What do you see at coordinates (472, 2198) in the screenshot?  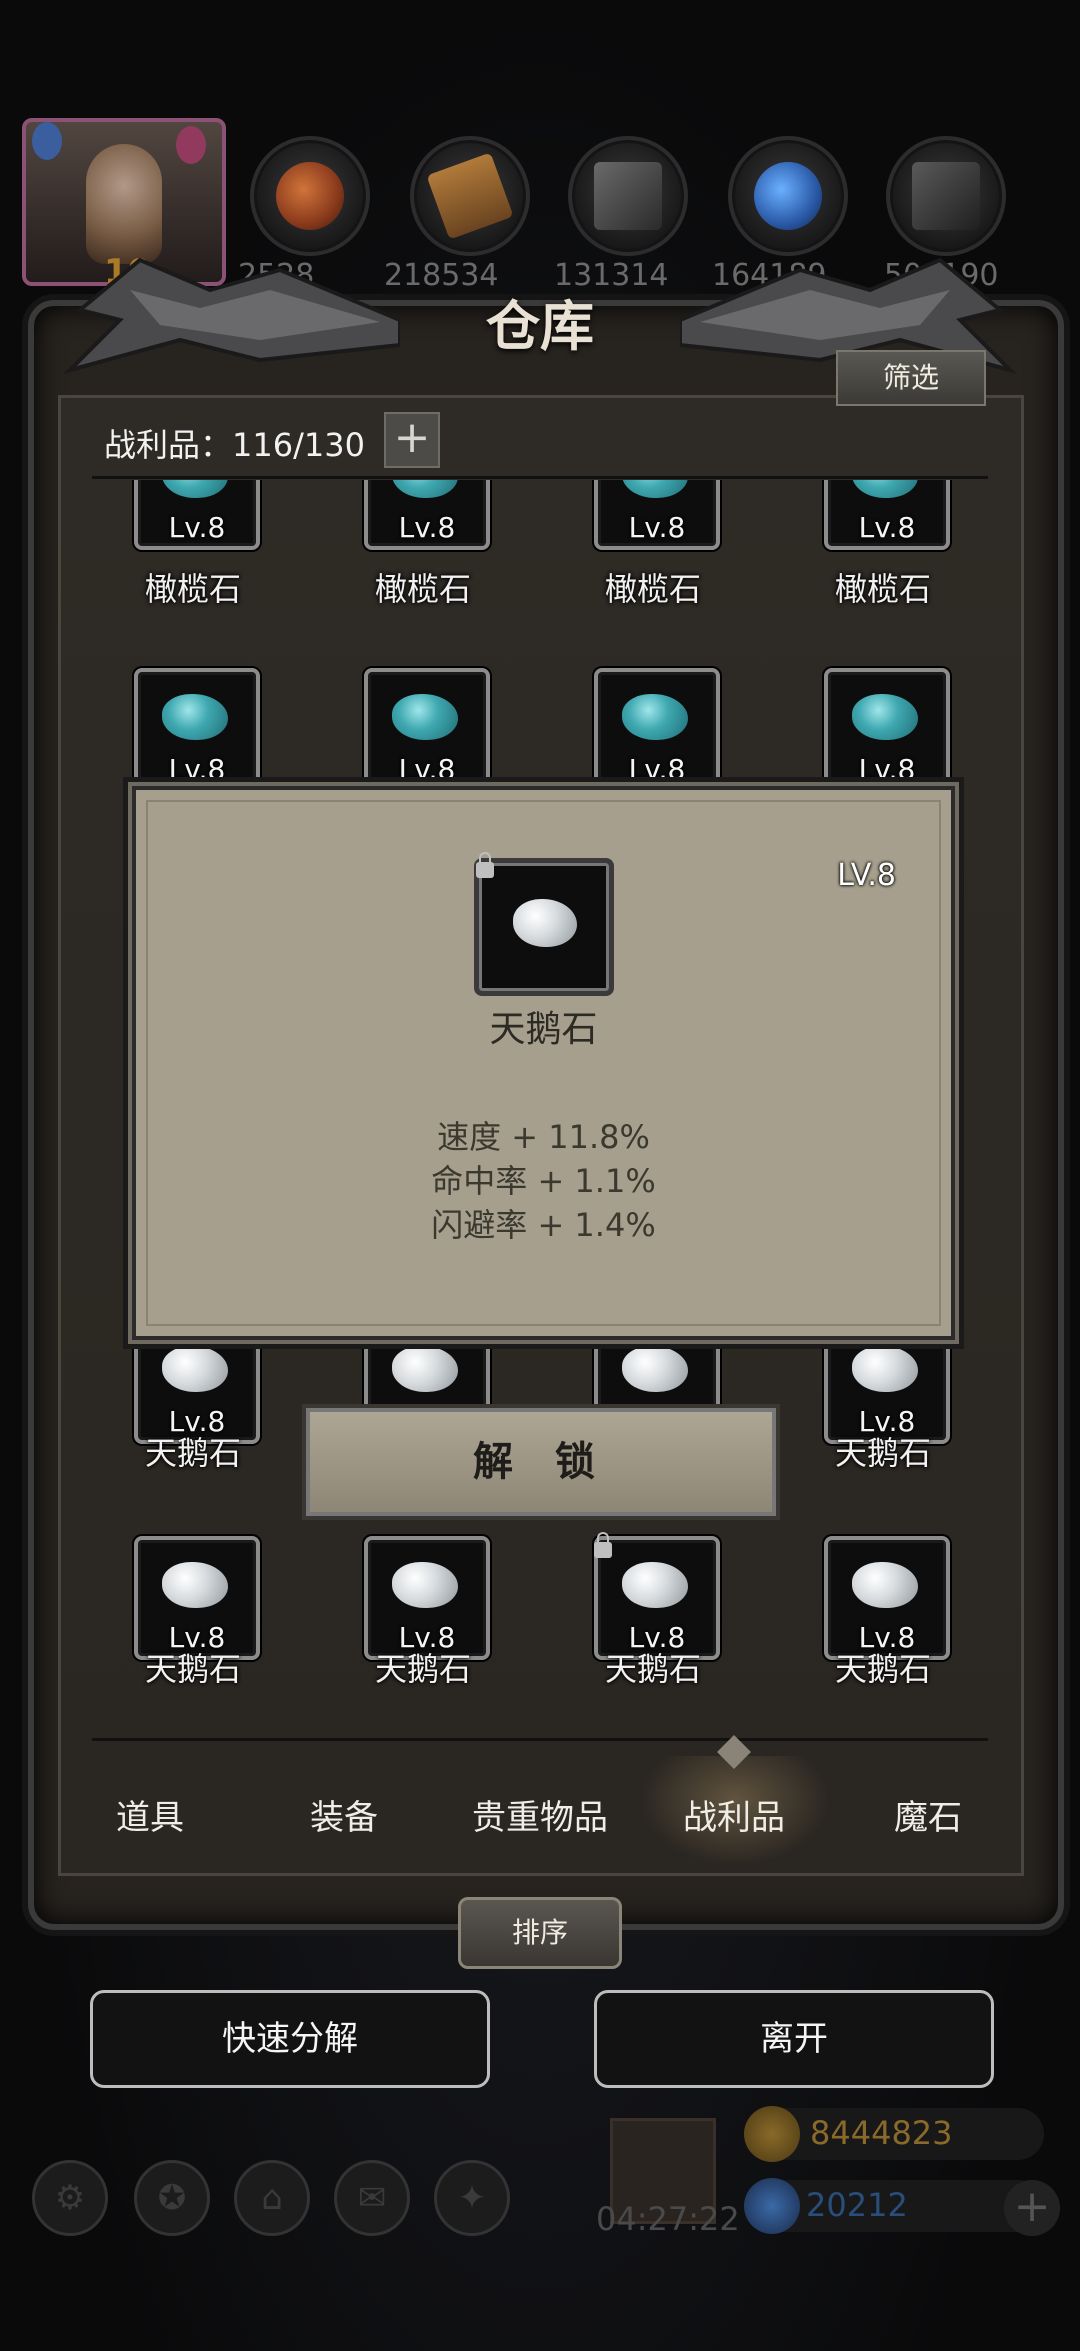 I see `map-icon: ✦` at bounding box center [472, 2198].